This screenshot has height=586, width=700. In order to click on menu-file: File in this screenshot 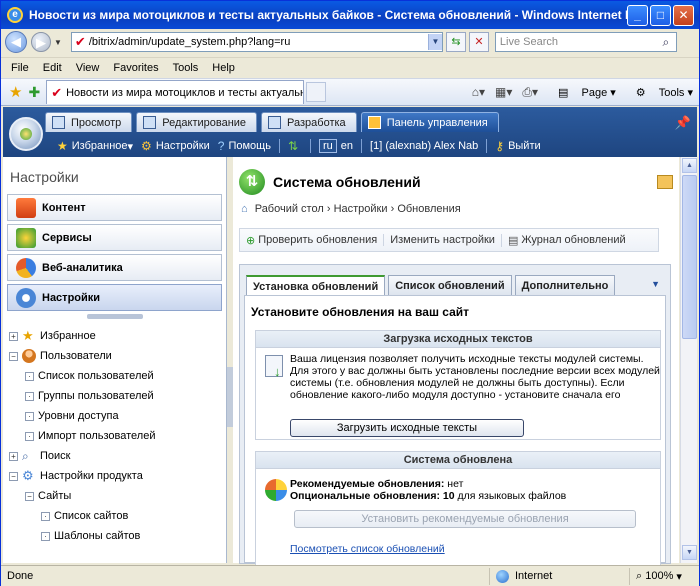, I will do `click(20, 68)`.